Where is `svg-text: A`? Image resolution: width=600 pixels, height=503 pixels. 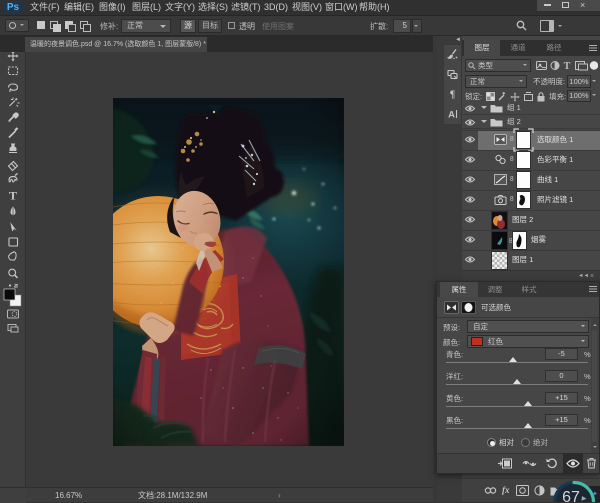
svg-text: A is located at coordinates (451, 115).